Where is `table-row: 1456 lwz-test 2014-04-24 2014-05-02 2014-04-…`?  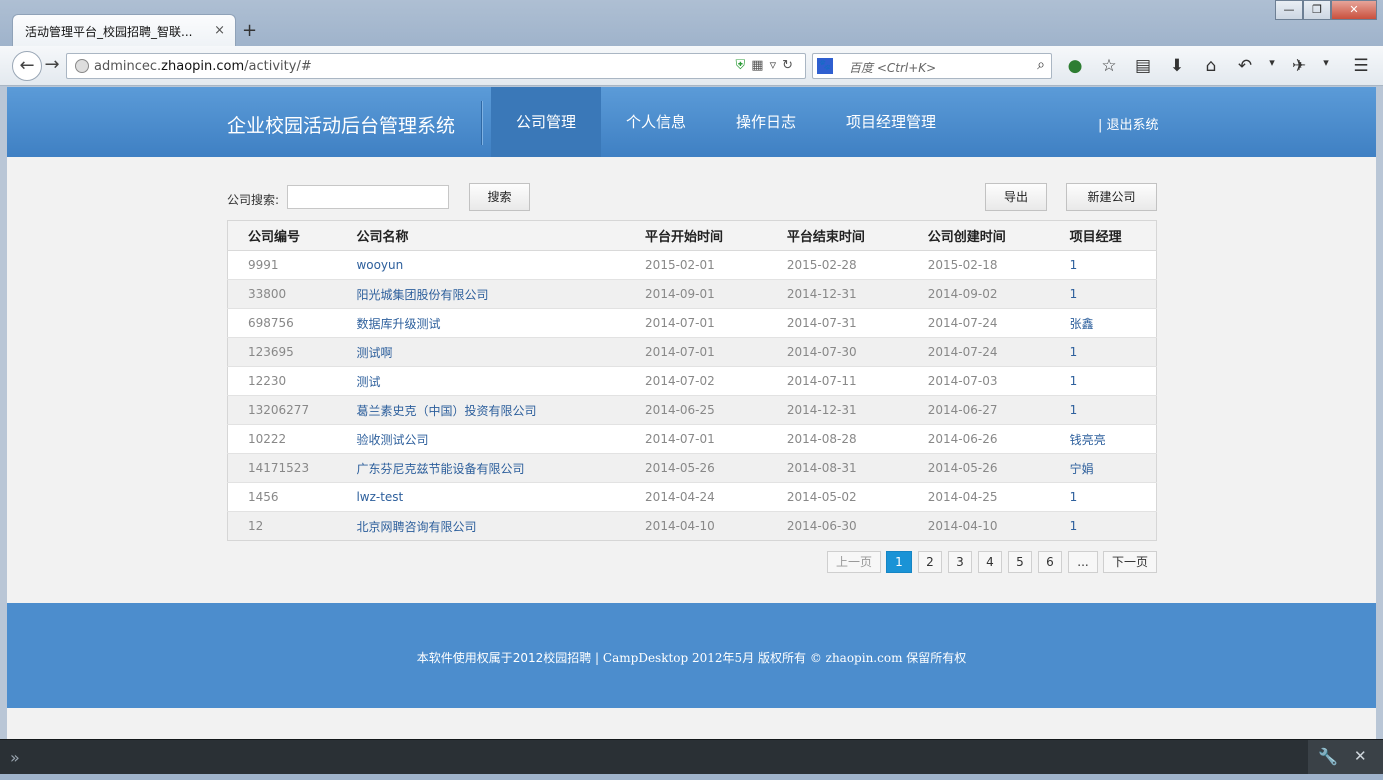
table-row: 1456 lwz-test 2014-04-24 2014-05-02 2014-04-… is located at coordinates (692, 497).